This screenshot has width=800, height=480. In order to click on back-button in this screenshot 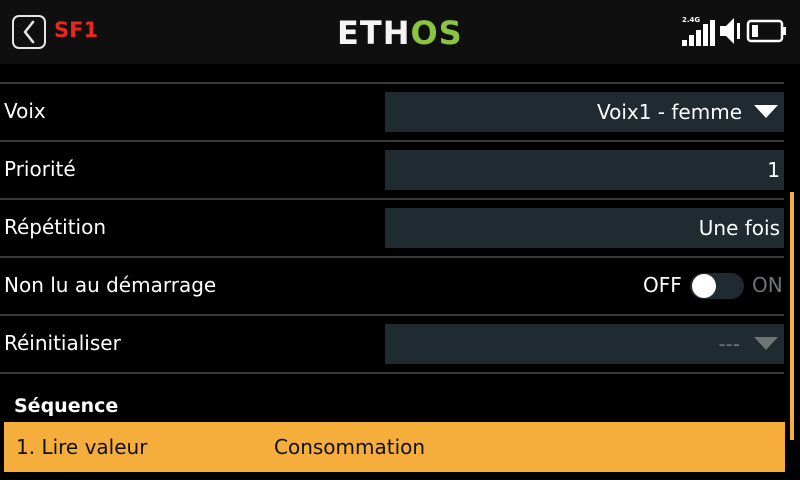, I will do `click(29, 32)`.